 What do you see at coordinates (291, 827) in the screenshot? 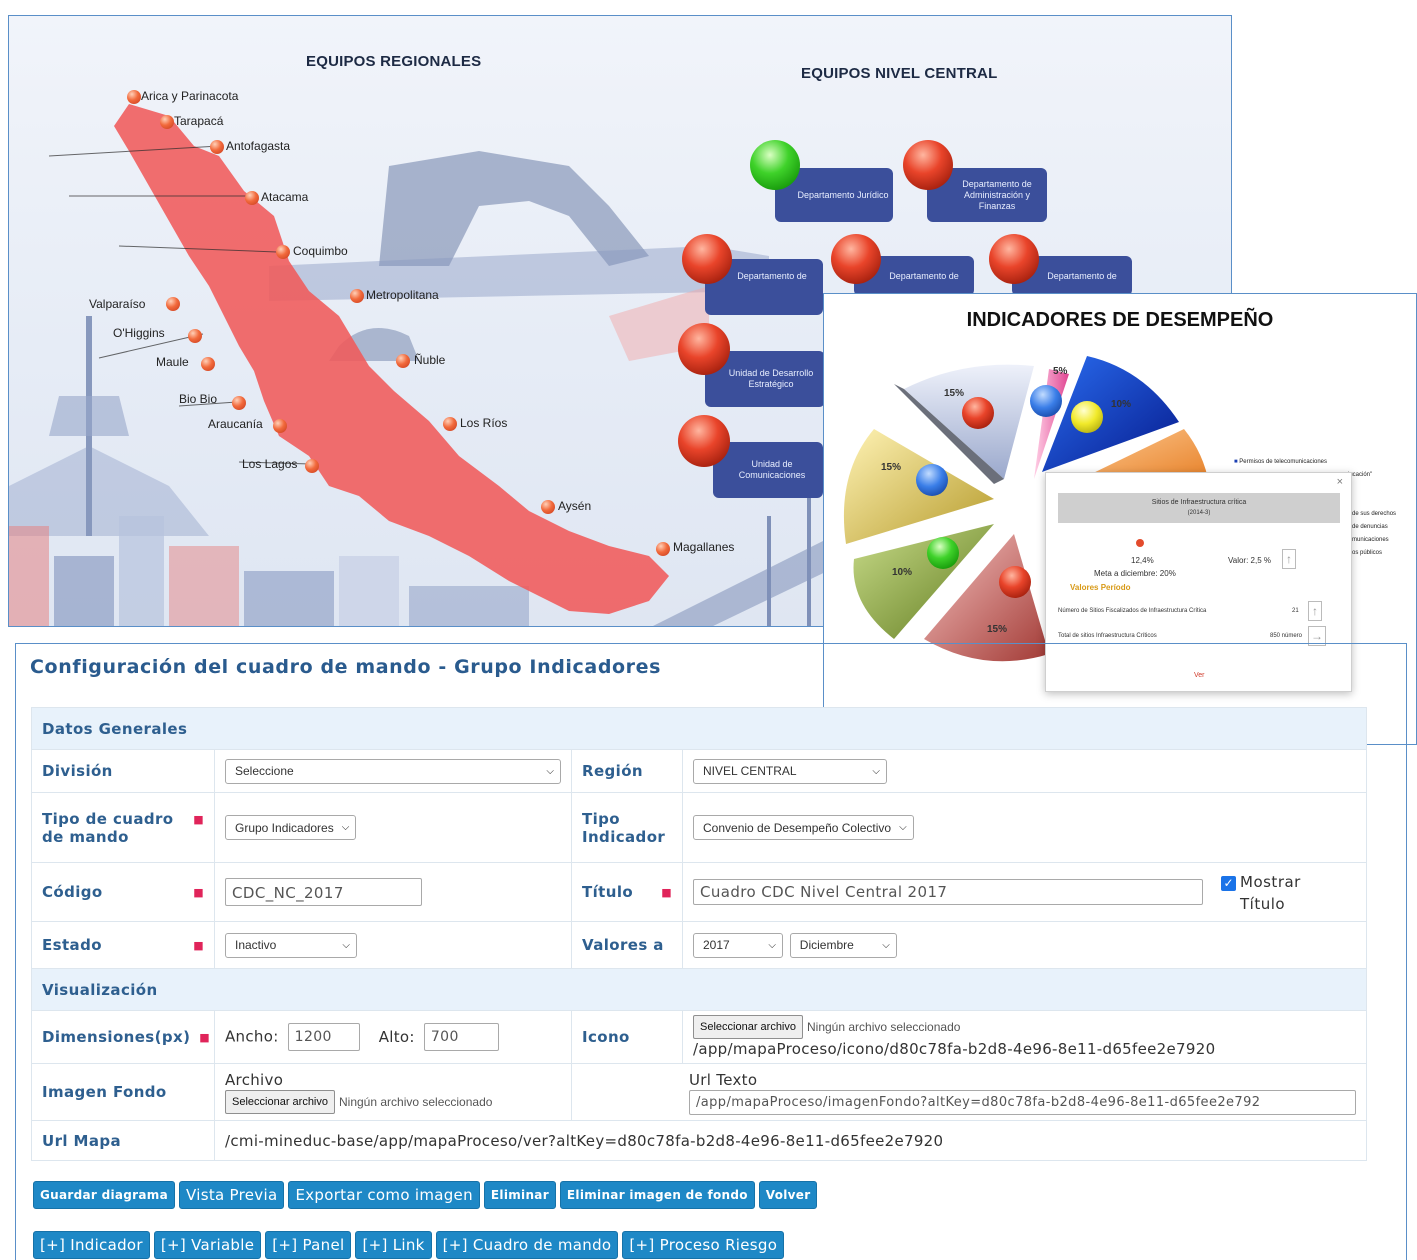
I see `tipo-cuadro-select: Grupo Indicadores ⌵` at bounding box center [291, 827].